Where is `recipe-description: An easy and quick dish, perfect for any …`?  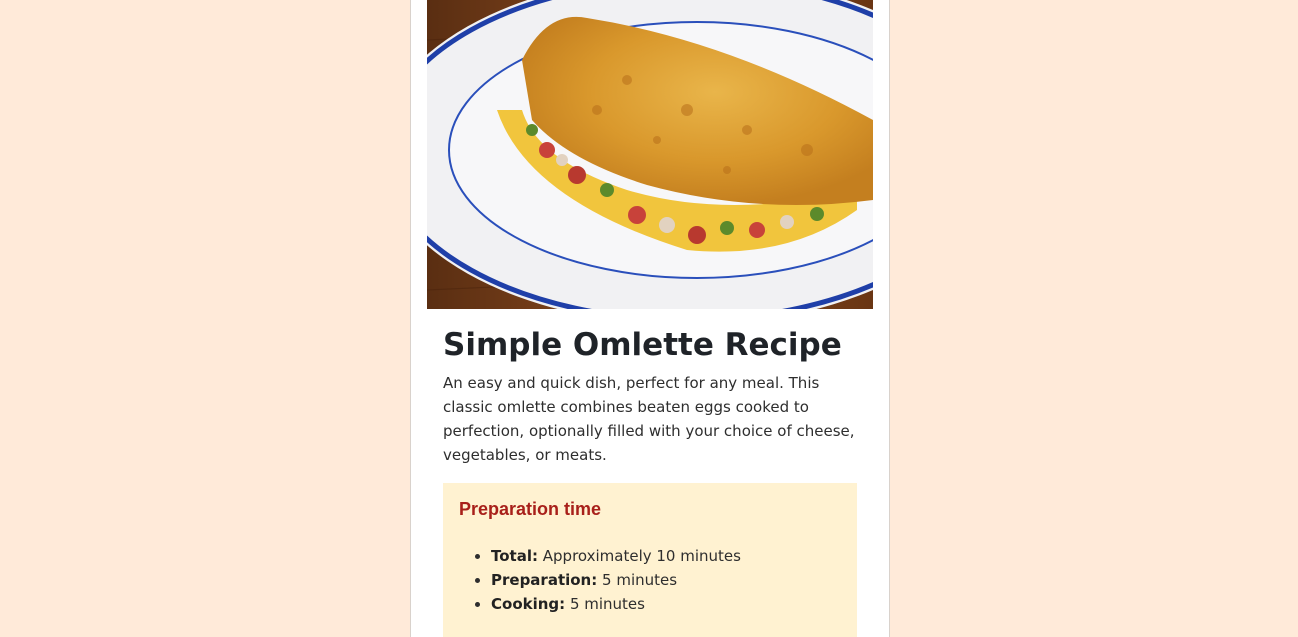
recipe-description: An easy and quick dish, perfect for any … is located at coordinates (649, 419).